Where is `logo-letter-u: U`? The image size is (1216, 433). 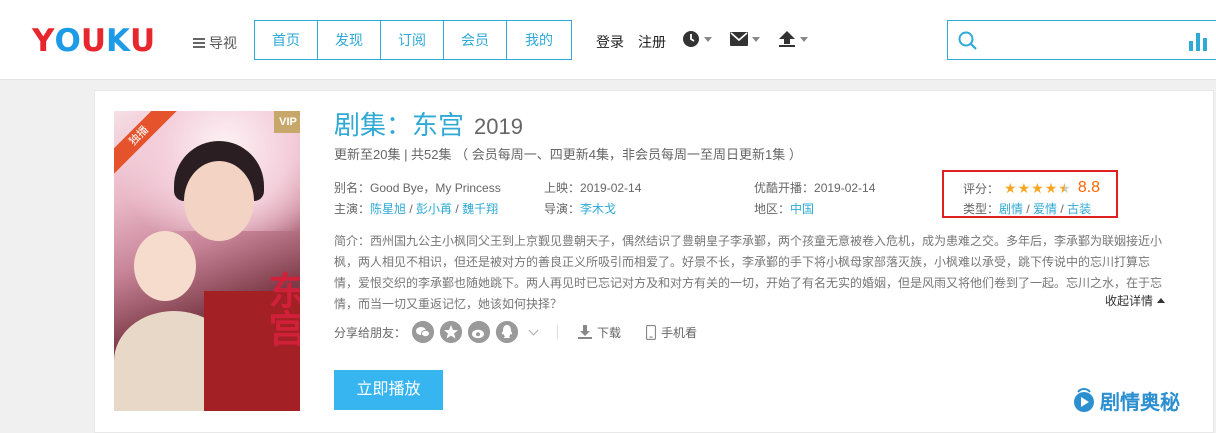 logo-letter-u: U is located at coordinates (93, 41).